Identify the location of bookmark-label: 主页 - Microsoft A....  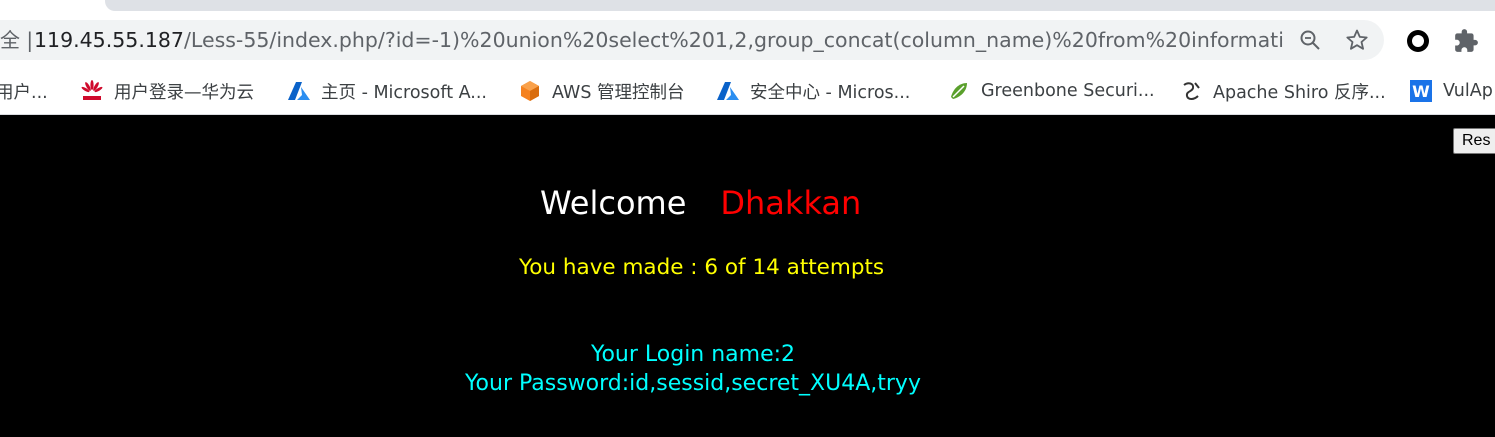
(404, 92).